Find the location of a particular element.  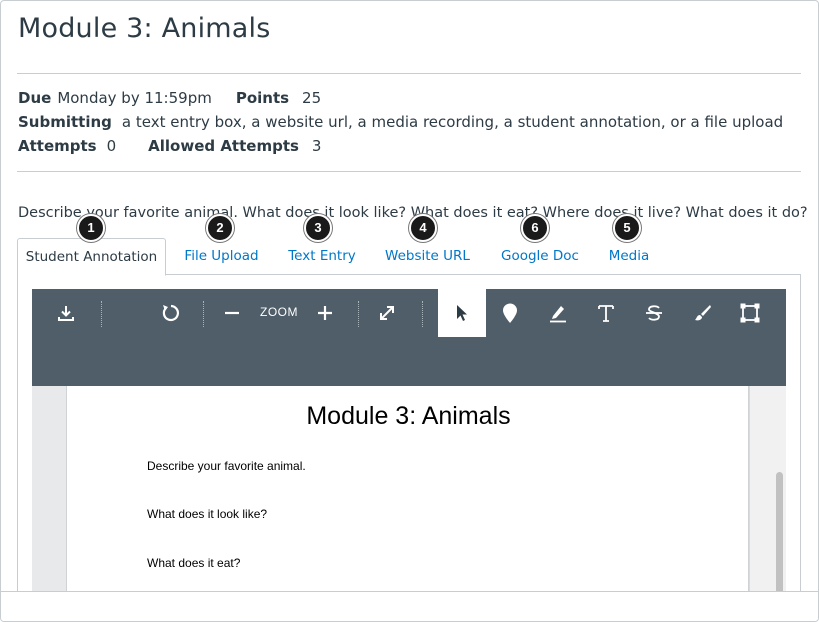

zoom-out-icon is located at coordinates (232, 313).